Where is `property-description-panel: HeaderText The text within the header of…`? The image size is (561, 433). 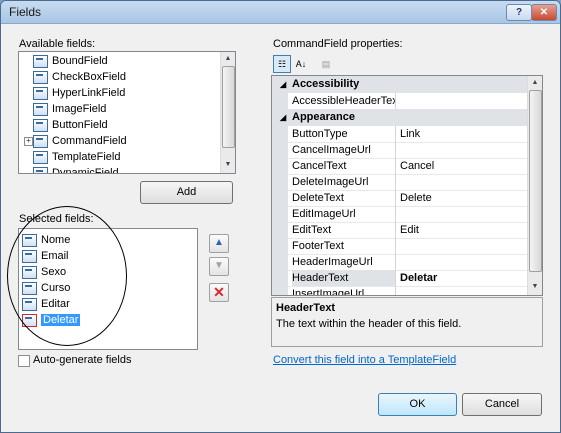
property-description-panel: HeaderText The text within the header of… is located at coordinates (407, 322).